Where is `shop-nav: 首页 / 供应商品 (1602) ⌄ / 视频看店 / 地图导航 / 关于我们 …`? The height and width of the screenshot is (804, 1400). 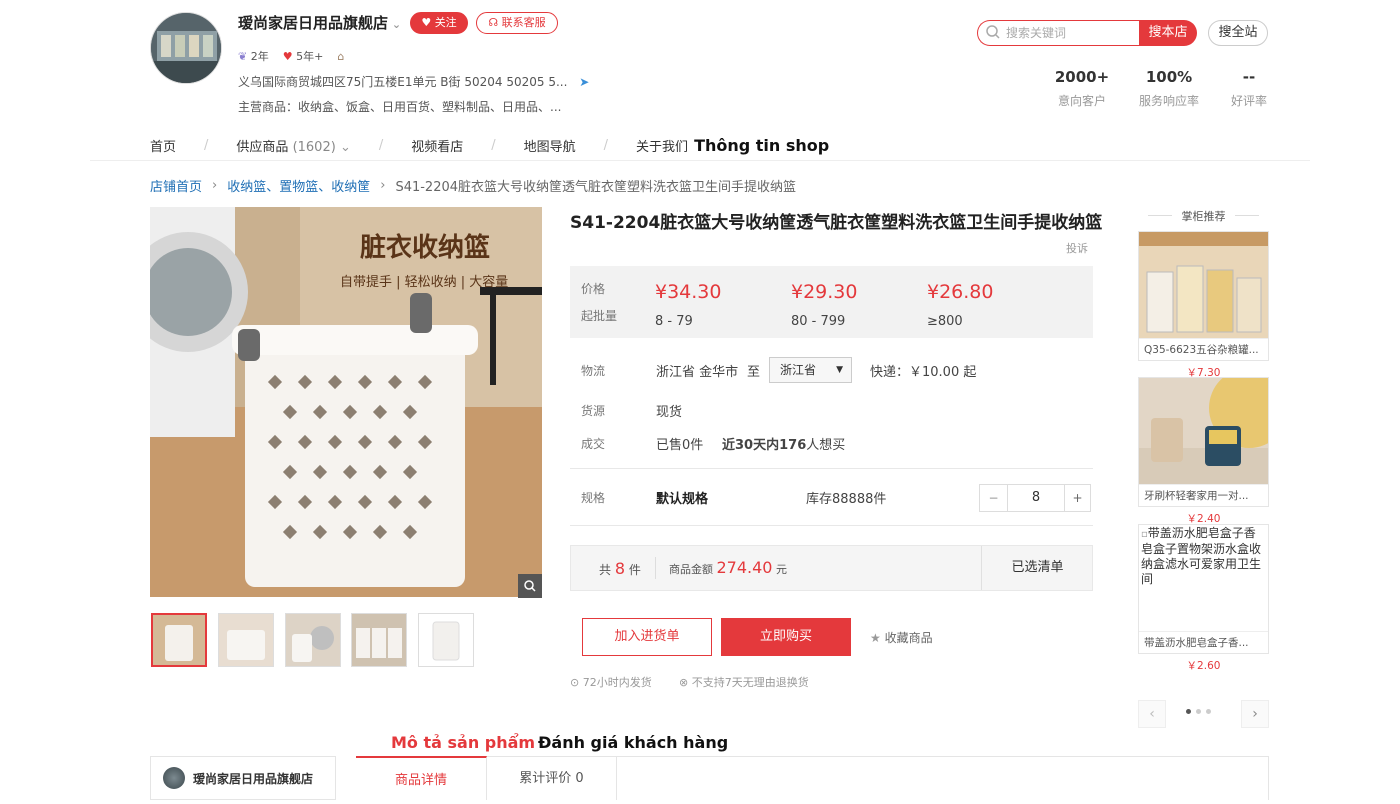 shop-nav: 首页 / 供应商品 (1602) ⌄ / 视频看店 / 地图导航 / 关于我们 … is located at coordinates (490, 145).